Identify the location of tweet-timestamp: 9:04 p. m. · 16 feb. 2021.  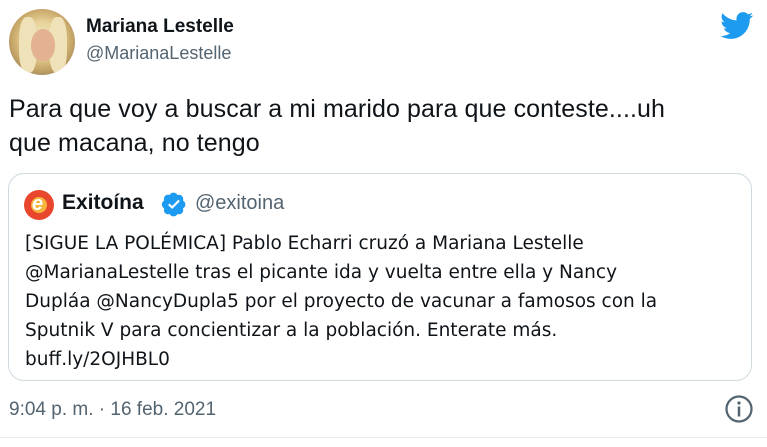
(112, 410).